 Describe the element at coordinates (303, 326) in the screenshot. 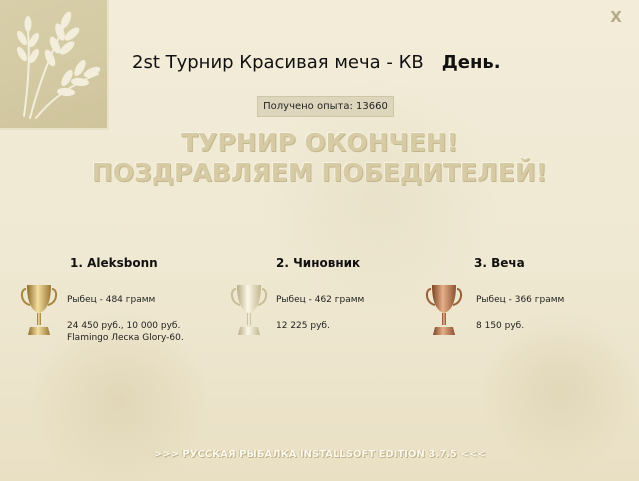

I see `winner-prize: 12 225 руб.` at that location.